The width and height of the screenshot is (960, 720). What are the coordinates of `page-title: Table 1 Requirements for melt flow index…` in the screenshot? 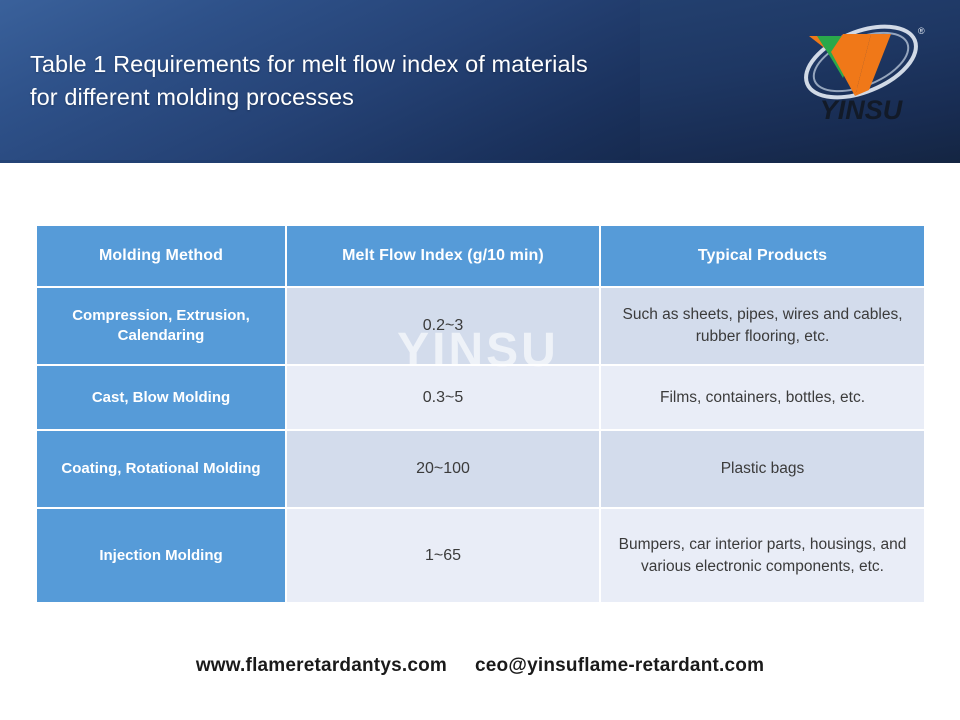 It's located at (309, 80).